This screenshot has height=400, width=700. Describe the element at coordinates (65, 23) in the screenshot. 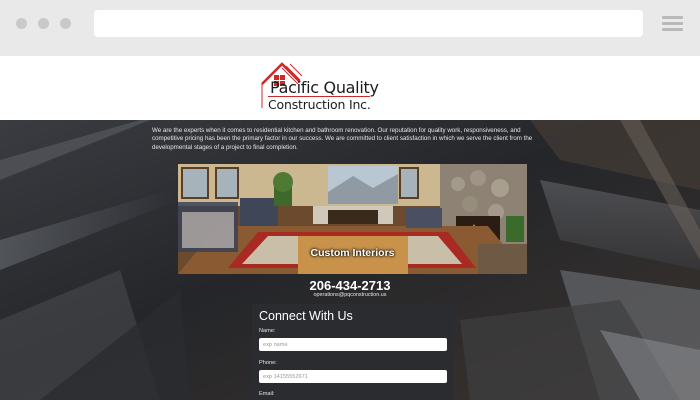

I see `window-maximize-dot` at that location.